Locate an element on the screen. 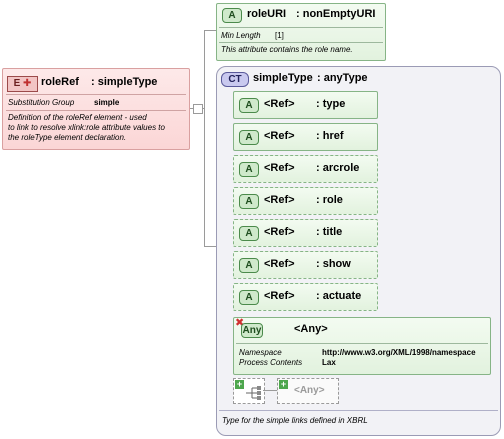 The image size is (504, 439). attribute-separator is located at coordinates (301, 27).